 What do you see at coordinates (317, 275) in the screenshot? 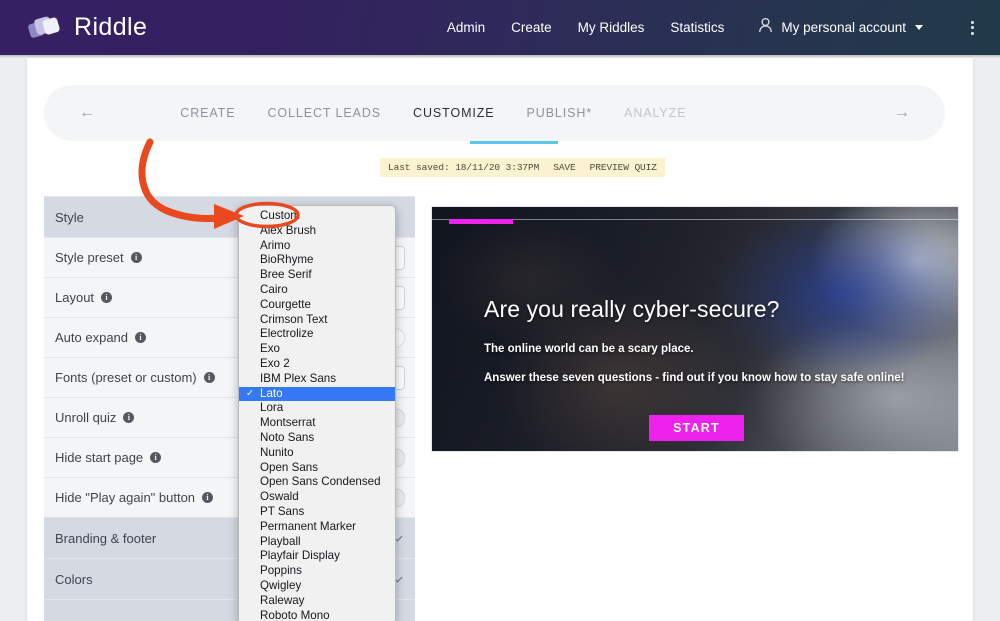
I see `font-option: Bree Serif` at bounding box center [317, 275].